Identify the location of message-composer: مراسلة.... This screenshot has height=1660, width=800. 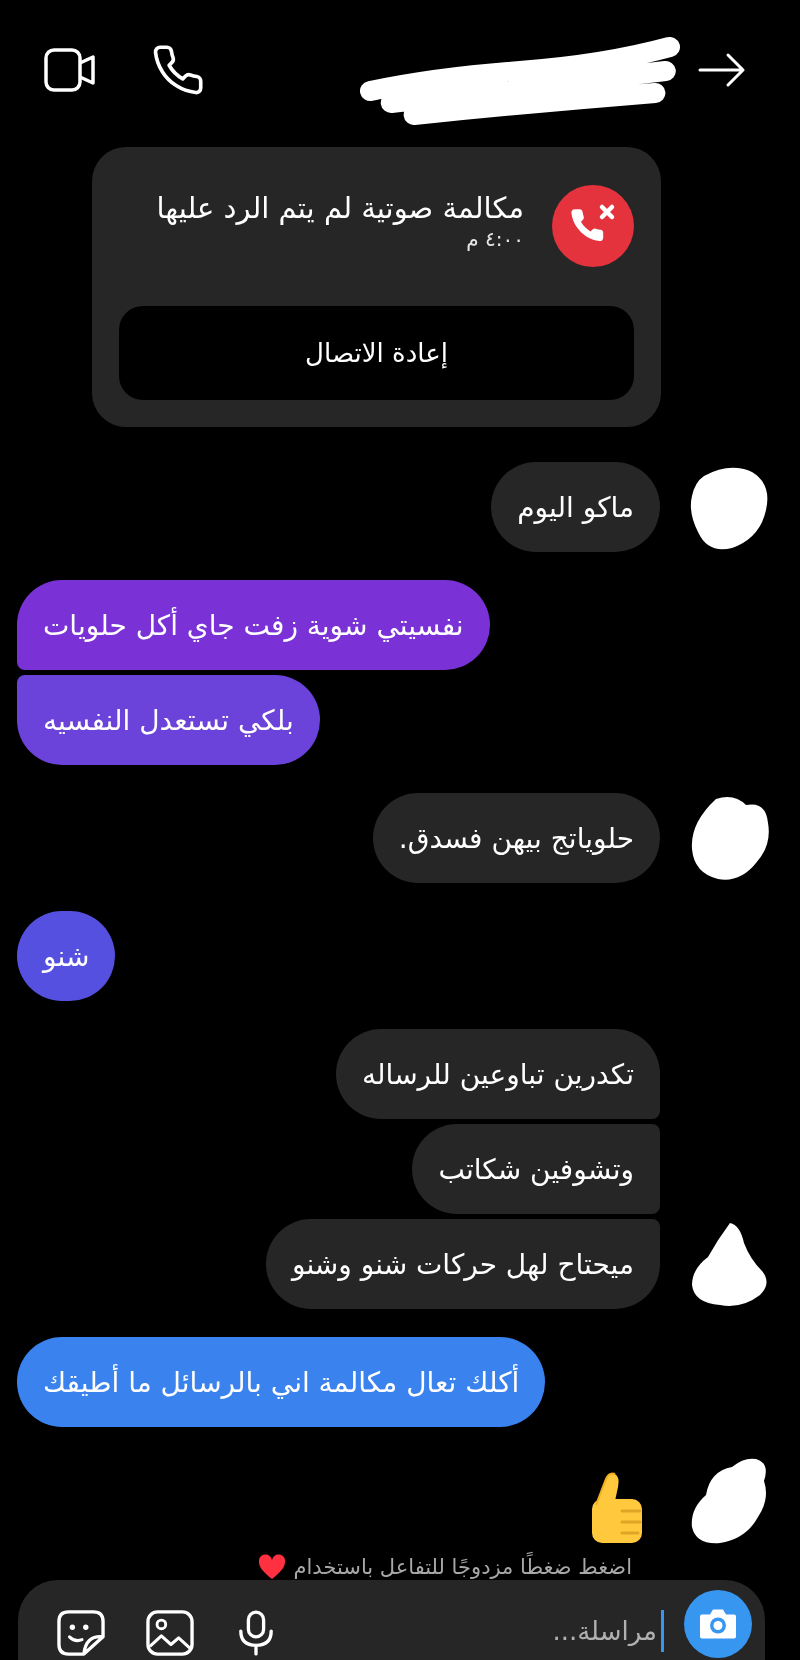
(391, 1620).